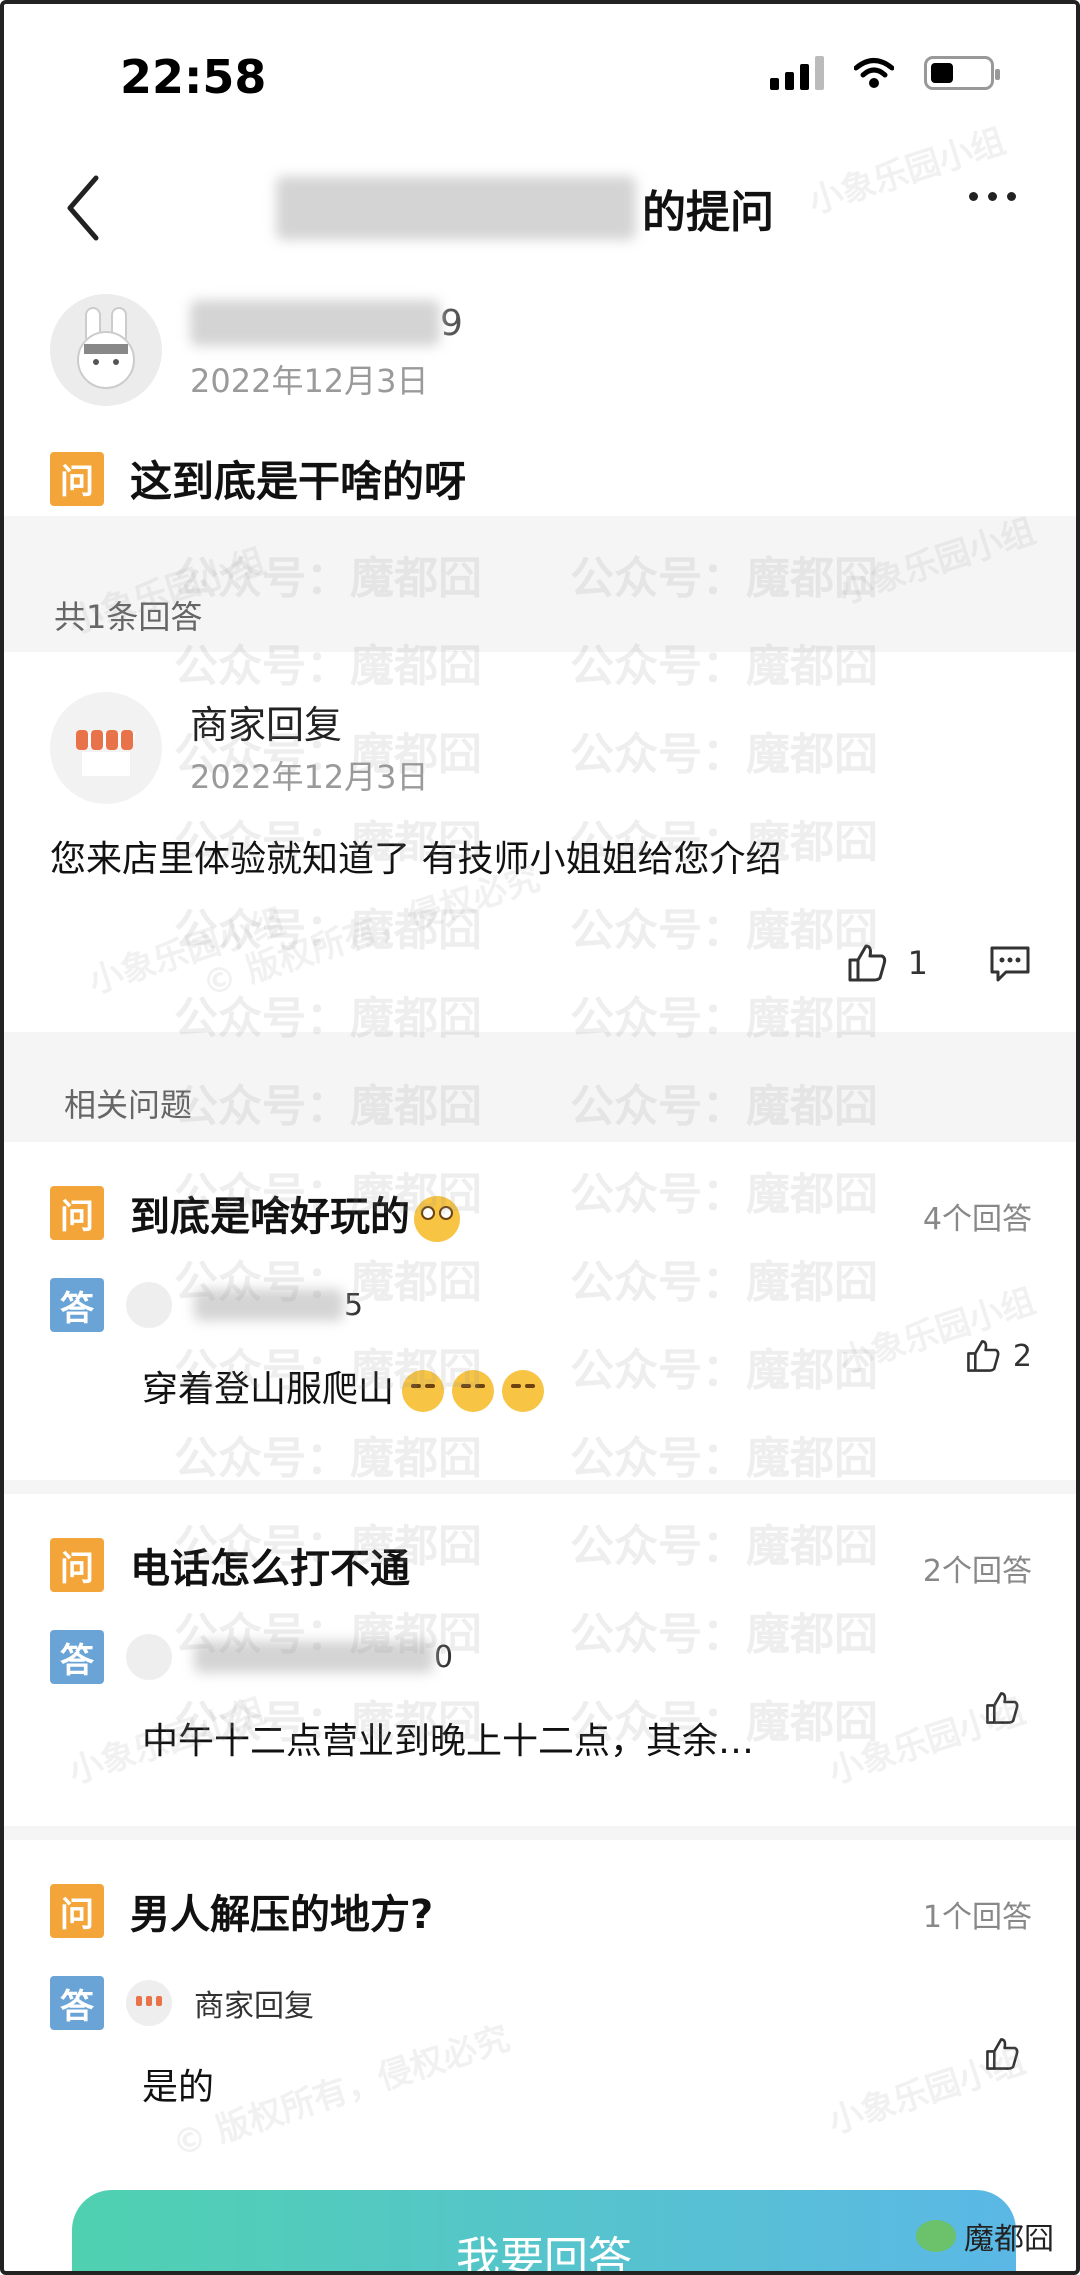  I want to click on answer-user: 5, so click(278, 1305).